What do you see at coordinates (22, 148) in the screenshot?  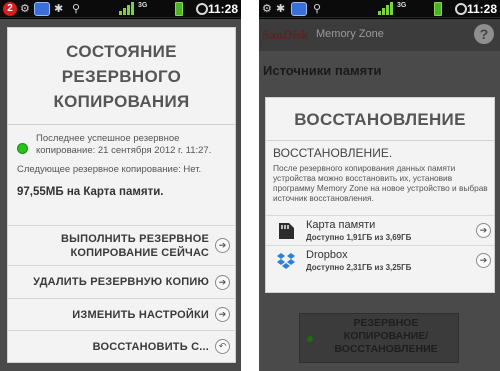 I see `status-ok-icon` at bounding box center [22, 148].